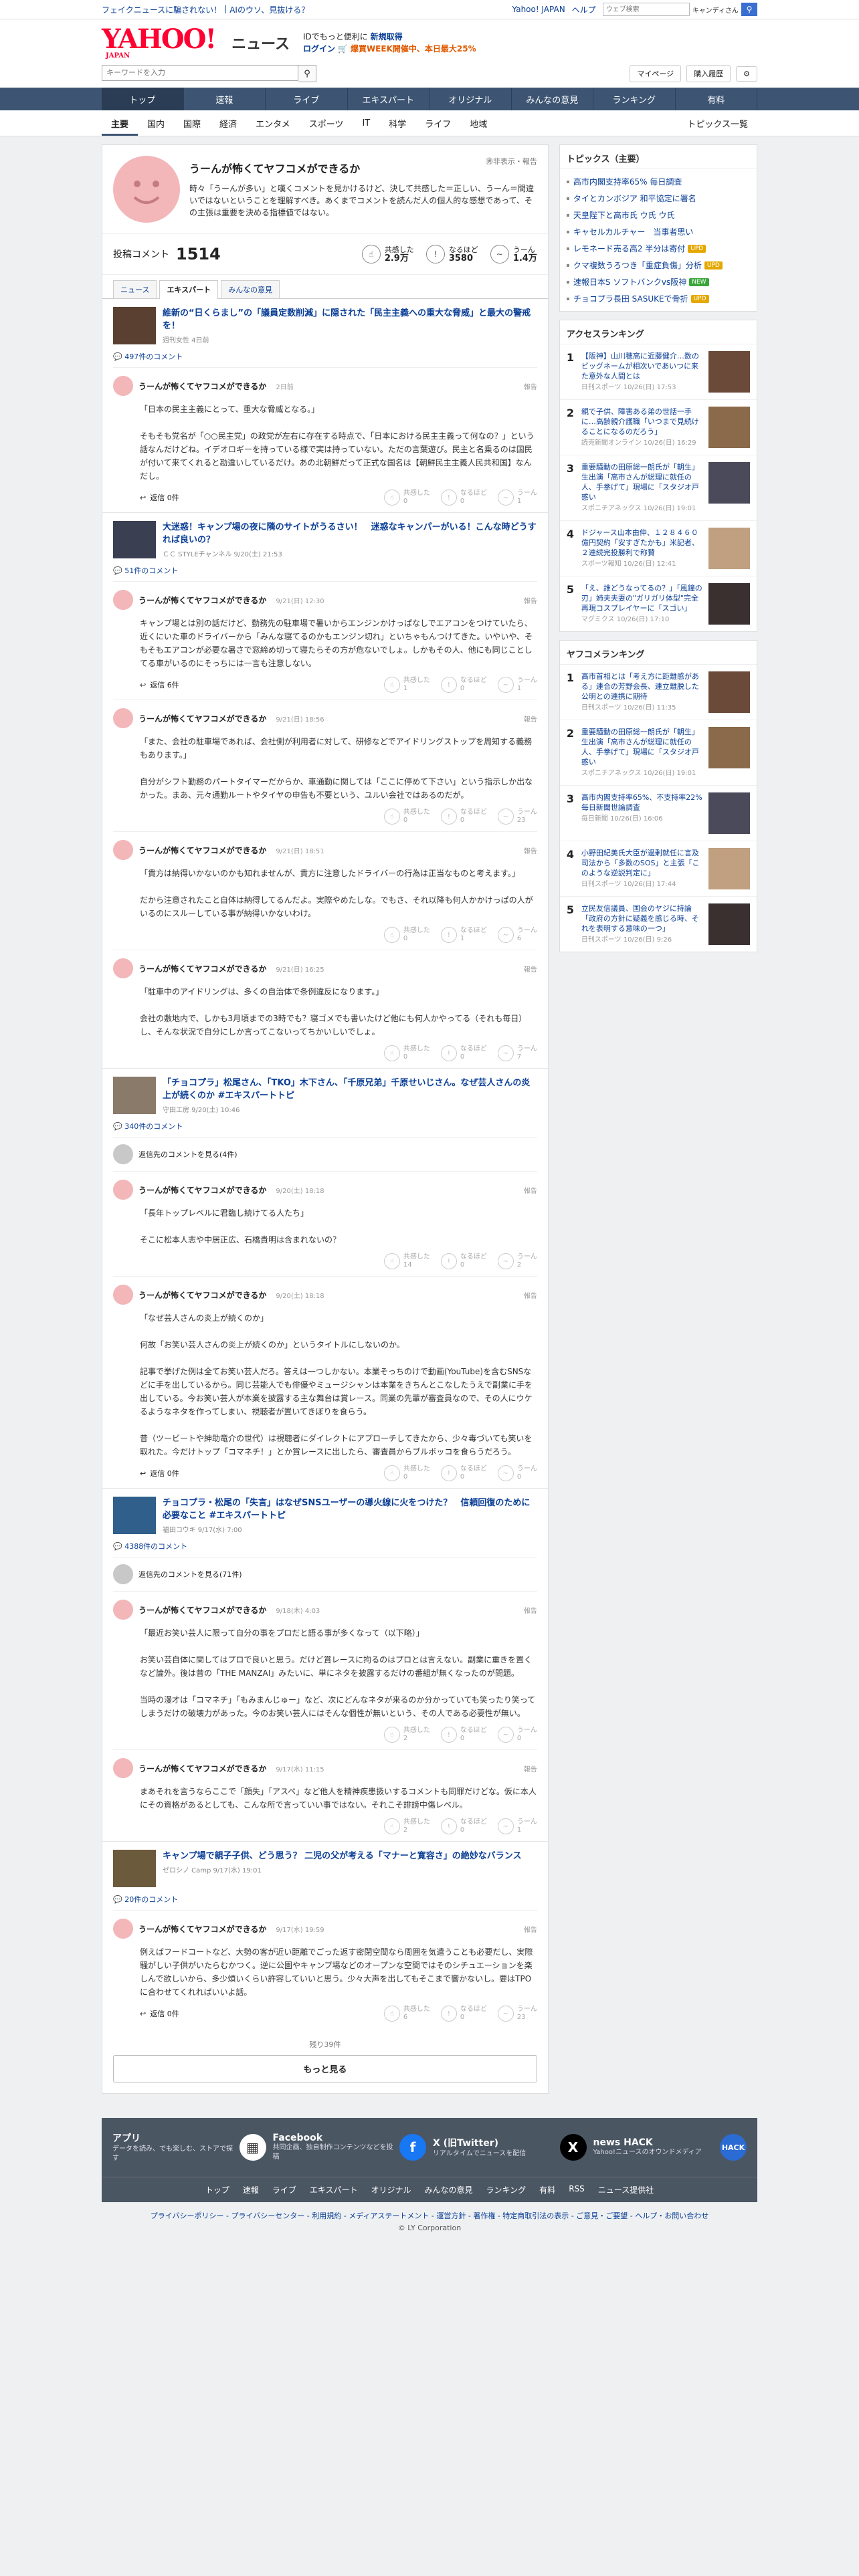  What do you see at coordinates (716, 99) in the screenshot?
I see `gnav-item-paid: 有料` at bounding box center [716, 99].